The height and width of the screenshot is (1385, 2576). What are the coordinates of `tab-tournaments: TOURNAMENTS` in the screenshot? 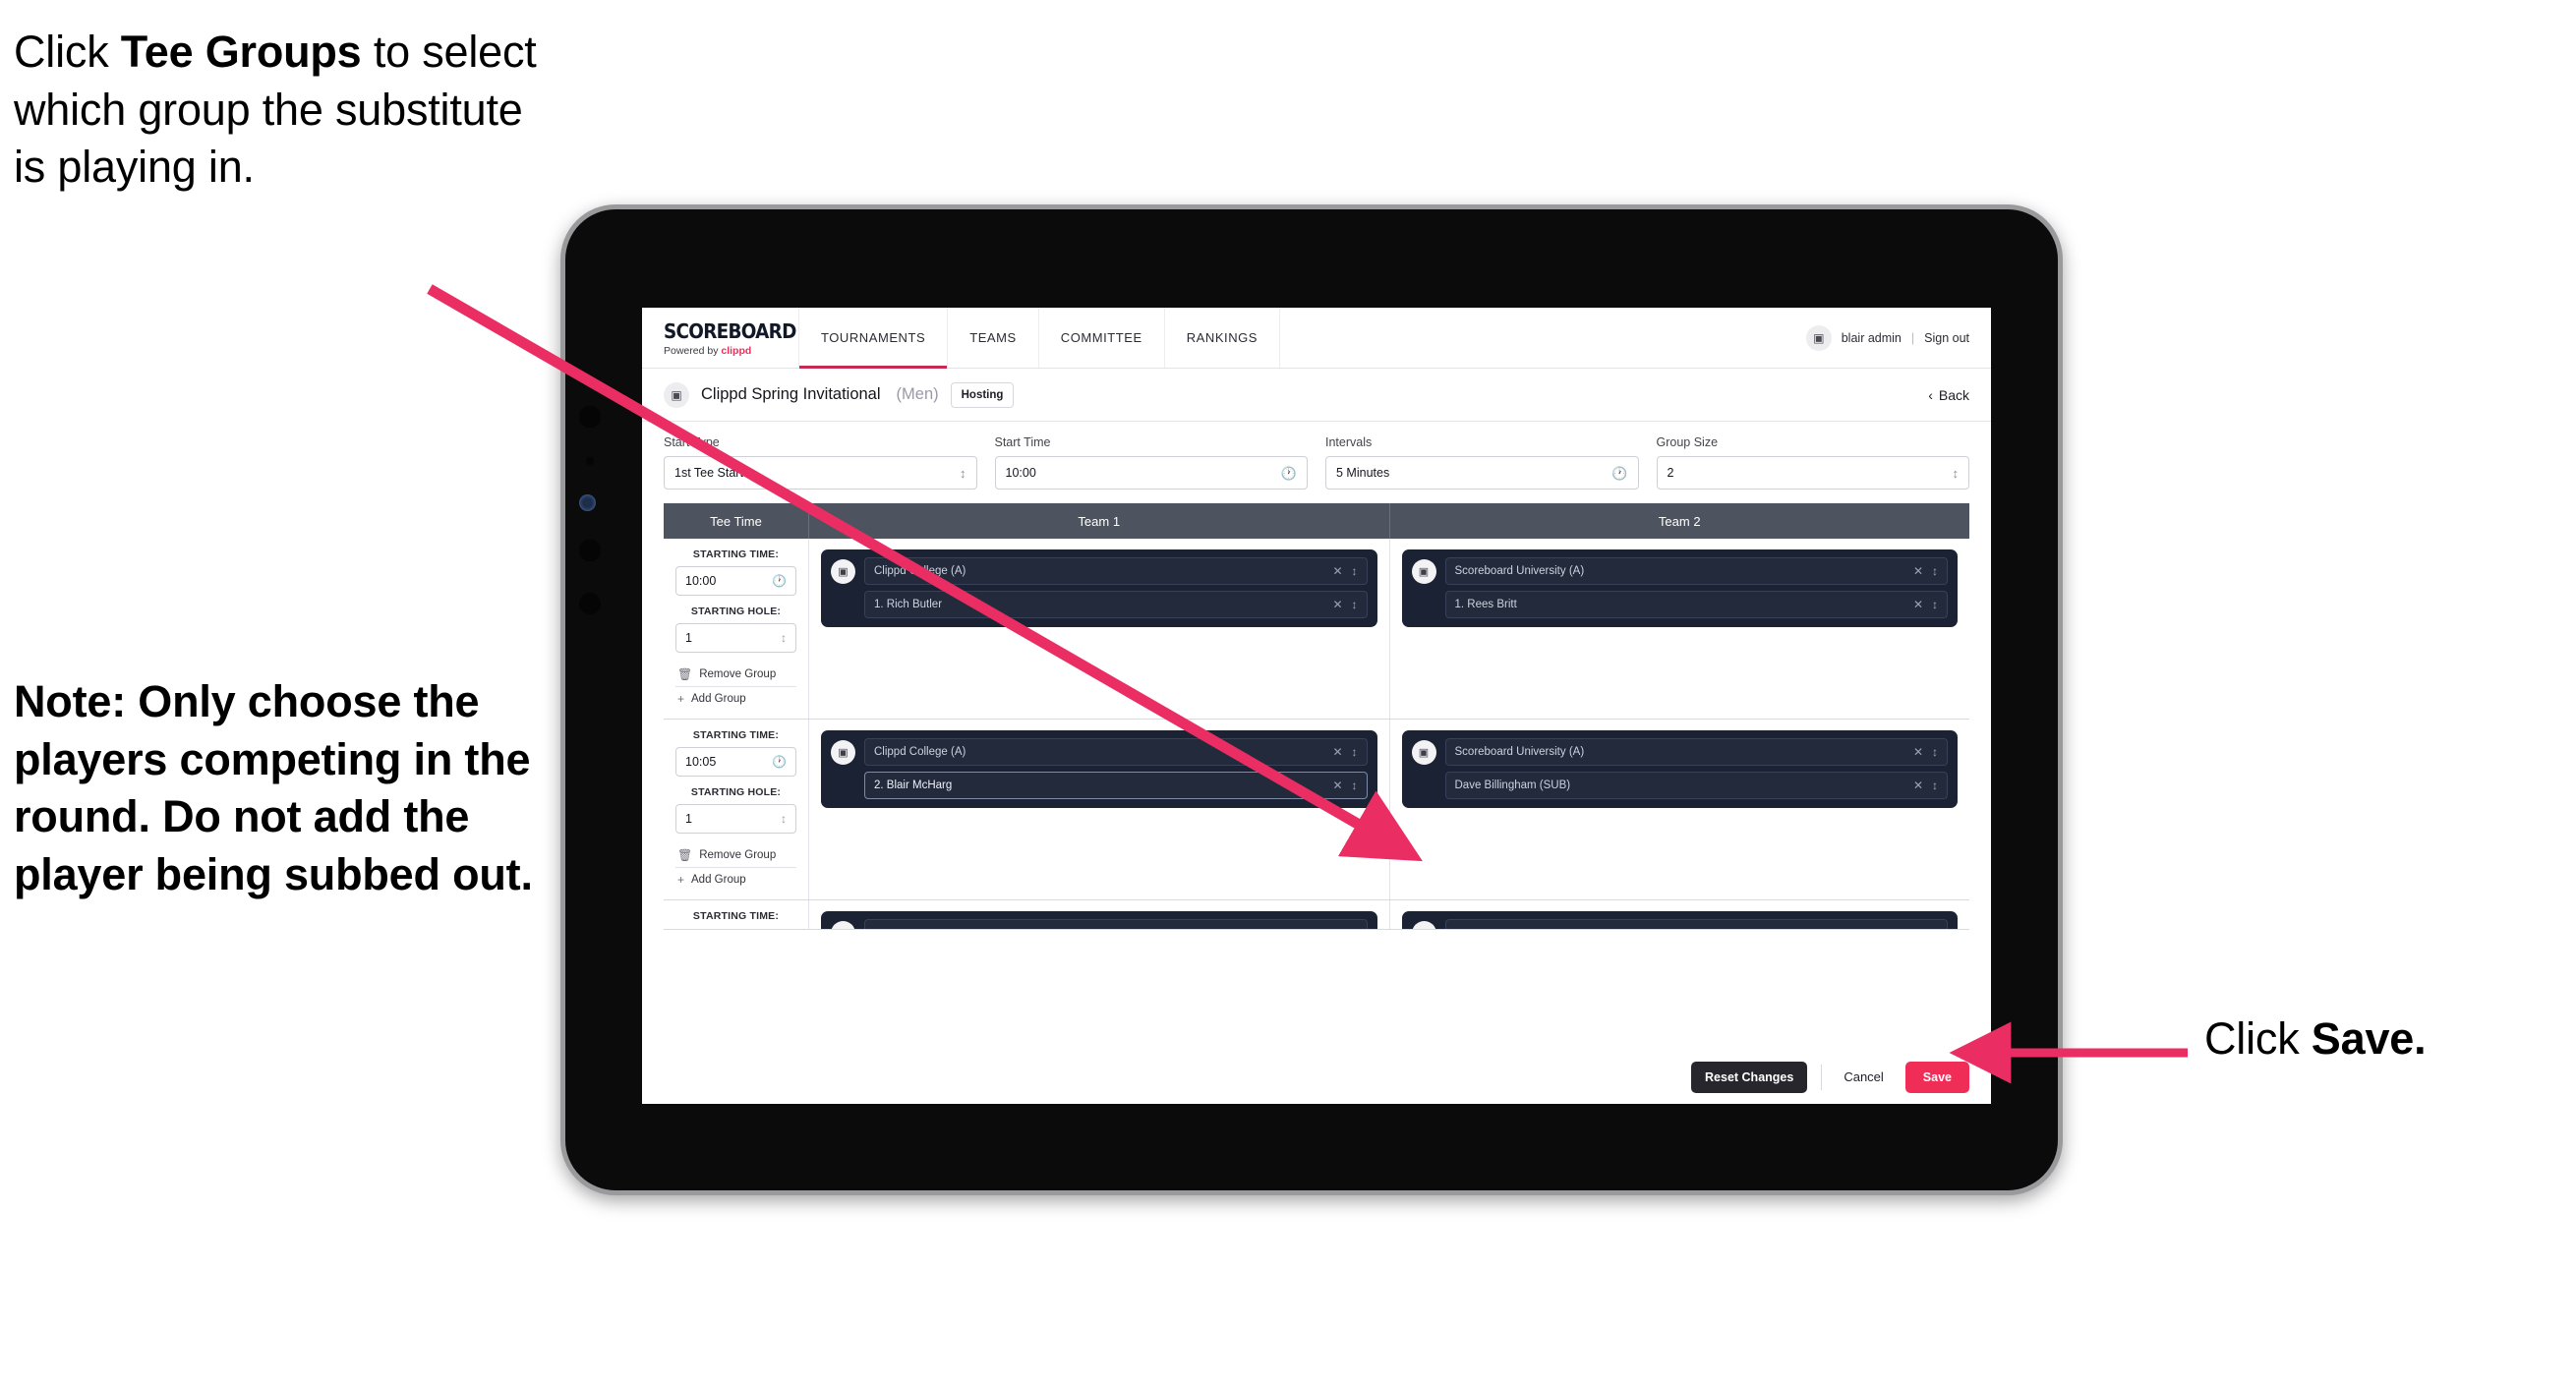 It's located at (874, 339).